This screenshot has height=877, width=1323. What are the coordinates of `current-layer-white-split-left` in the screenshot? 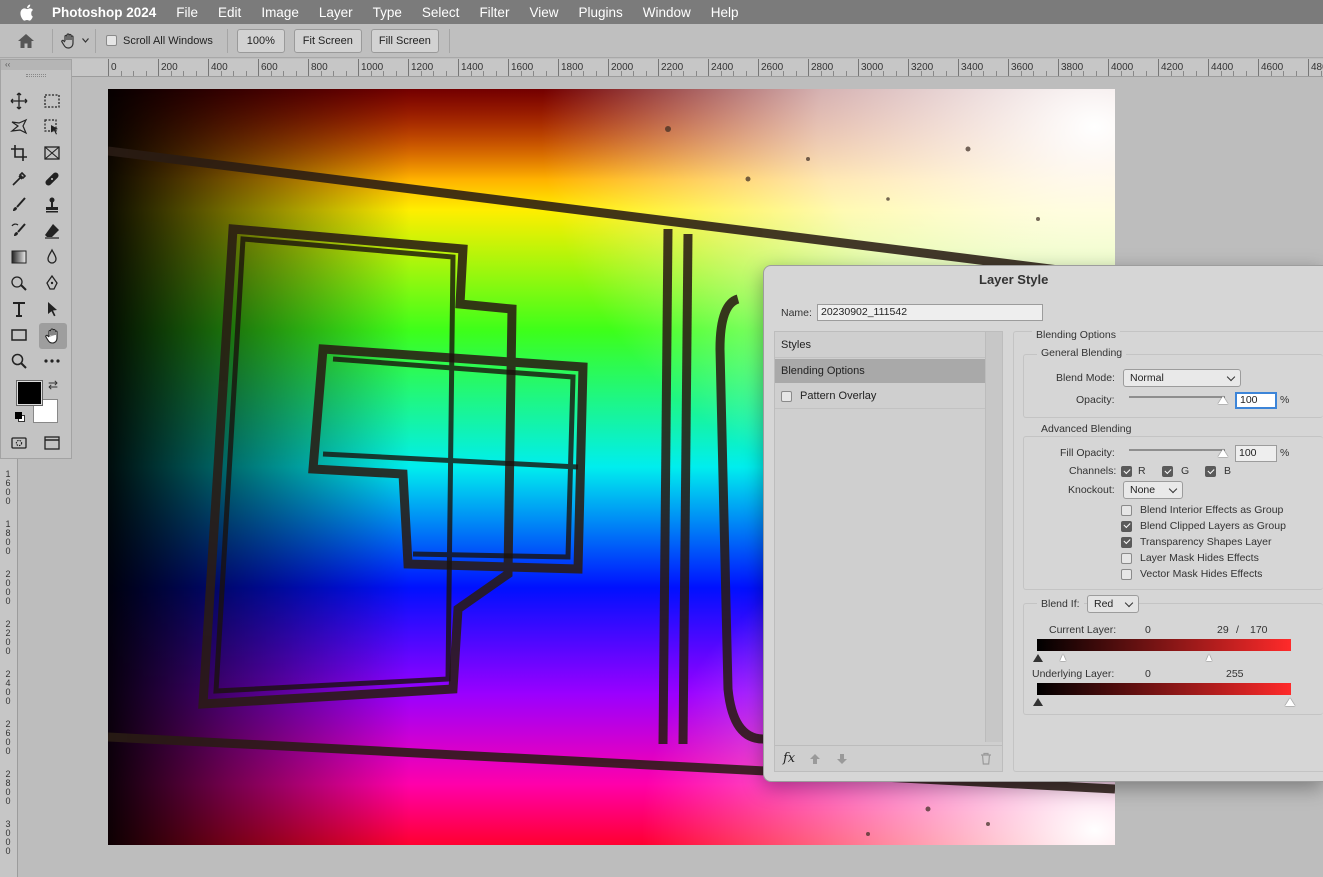 It's located at (1063, 657).